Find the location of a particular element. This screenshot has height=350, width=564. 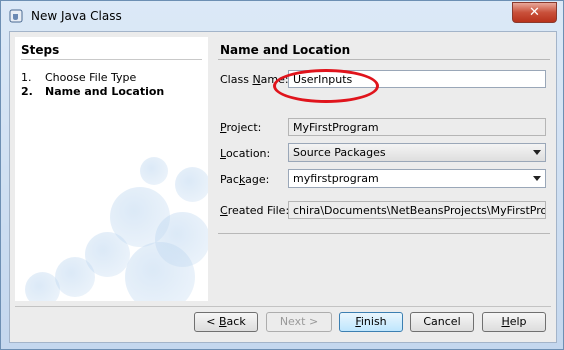

steps-title: Steps is located at coordinates (40, 50).